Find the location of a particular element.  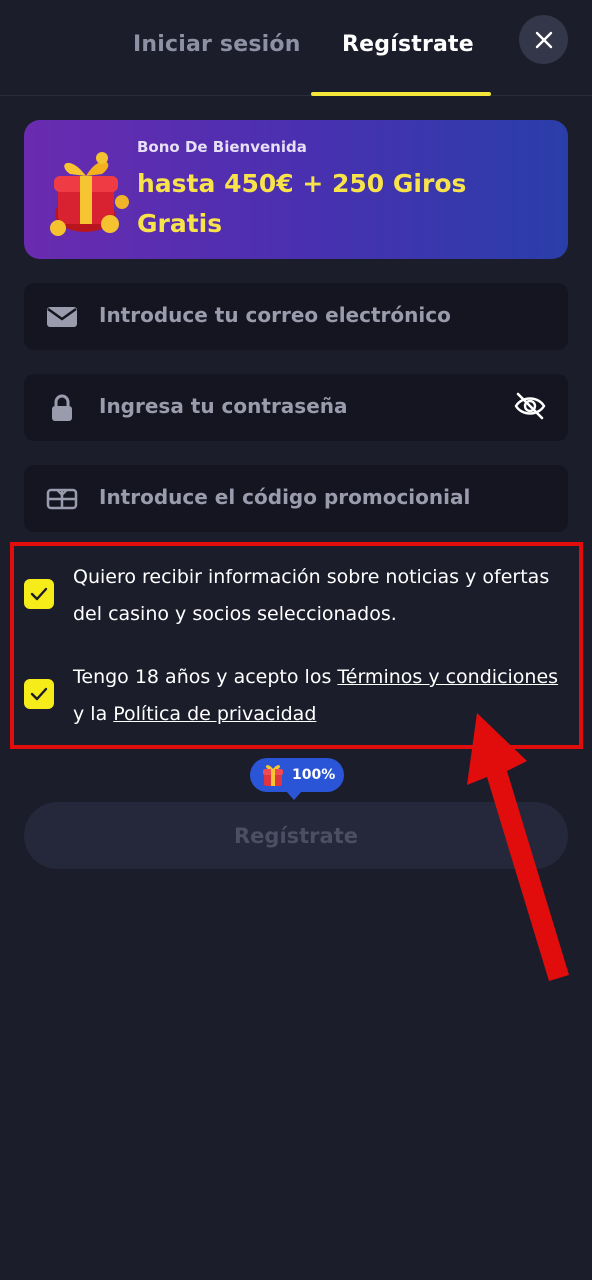

bonus-subtitle: Bono De Bienvenida is located at coordinates (222, 147).